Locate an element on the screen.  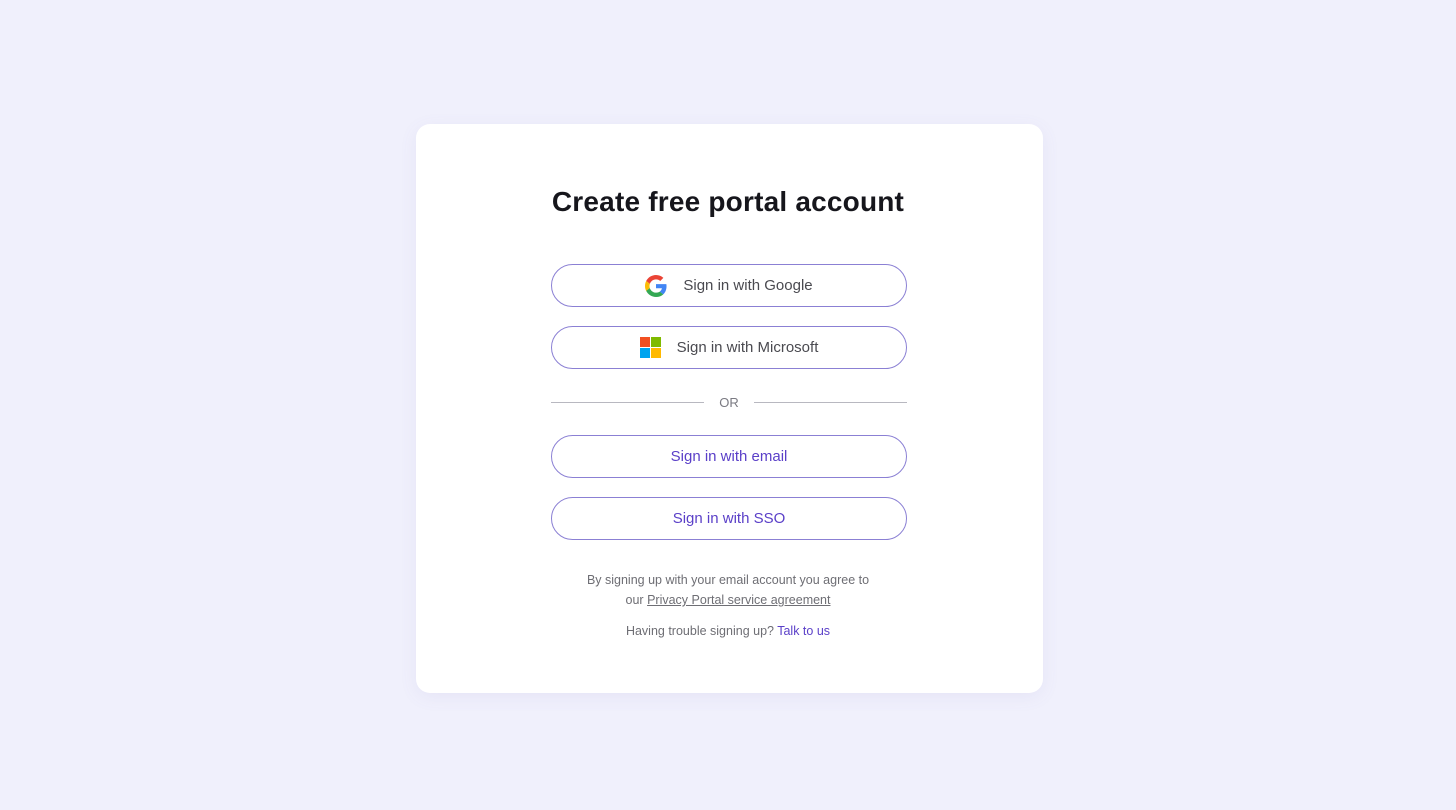
legal-line-2: our Privacy Portal service agreement is located at coordinates (728, 600).